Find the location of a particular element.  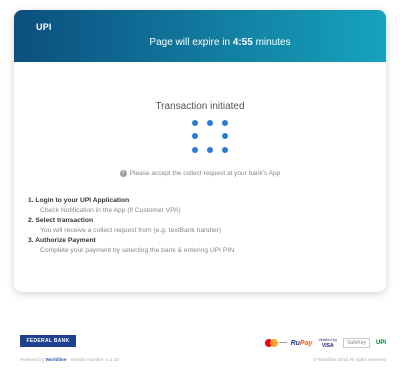

copyright-text: © Worldline 2015 All rights reserved is located at coordinates (349, 359).